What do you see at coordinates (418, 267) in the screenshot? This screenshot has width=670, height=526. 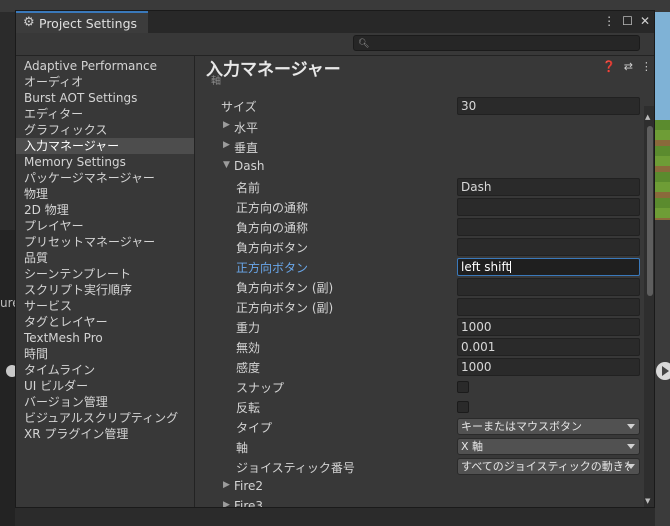 I see `positive-button-row: 正方向ボタン left shift` at bounding box center [418, 267].